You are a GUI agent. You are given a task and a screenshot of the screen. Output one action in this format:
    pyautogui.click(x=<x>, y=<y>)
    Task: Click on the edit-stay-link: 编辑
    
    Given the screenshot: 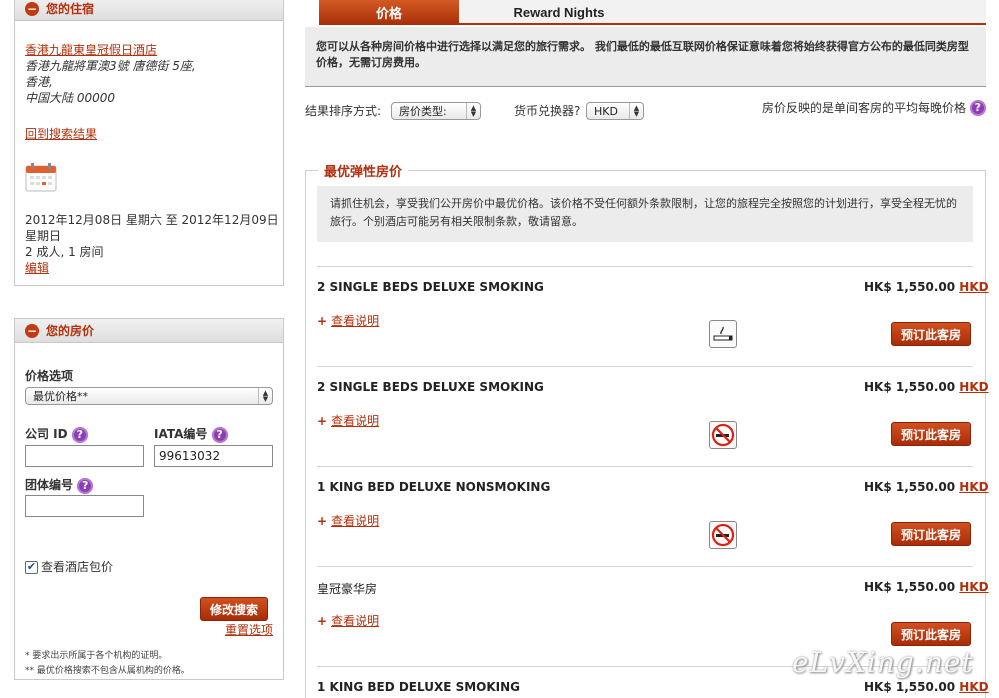 What is the action you would take?
    pyautogui.click(x=37, y=268)
    